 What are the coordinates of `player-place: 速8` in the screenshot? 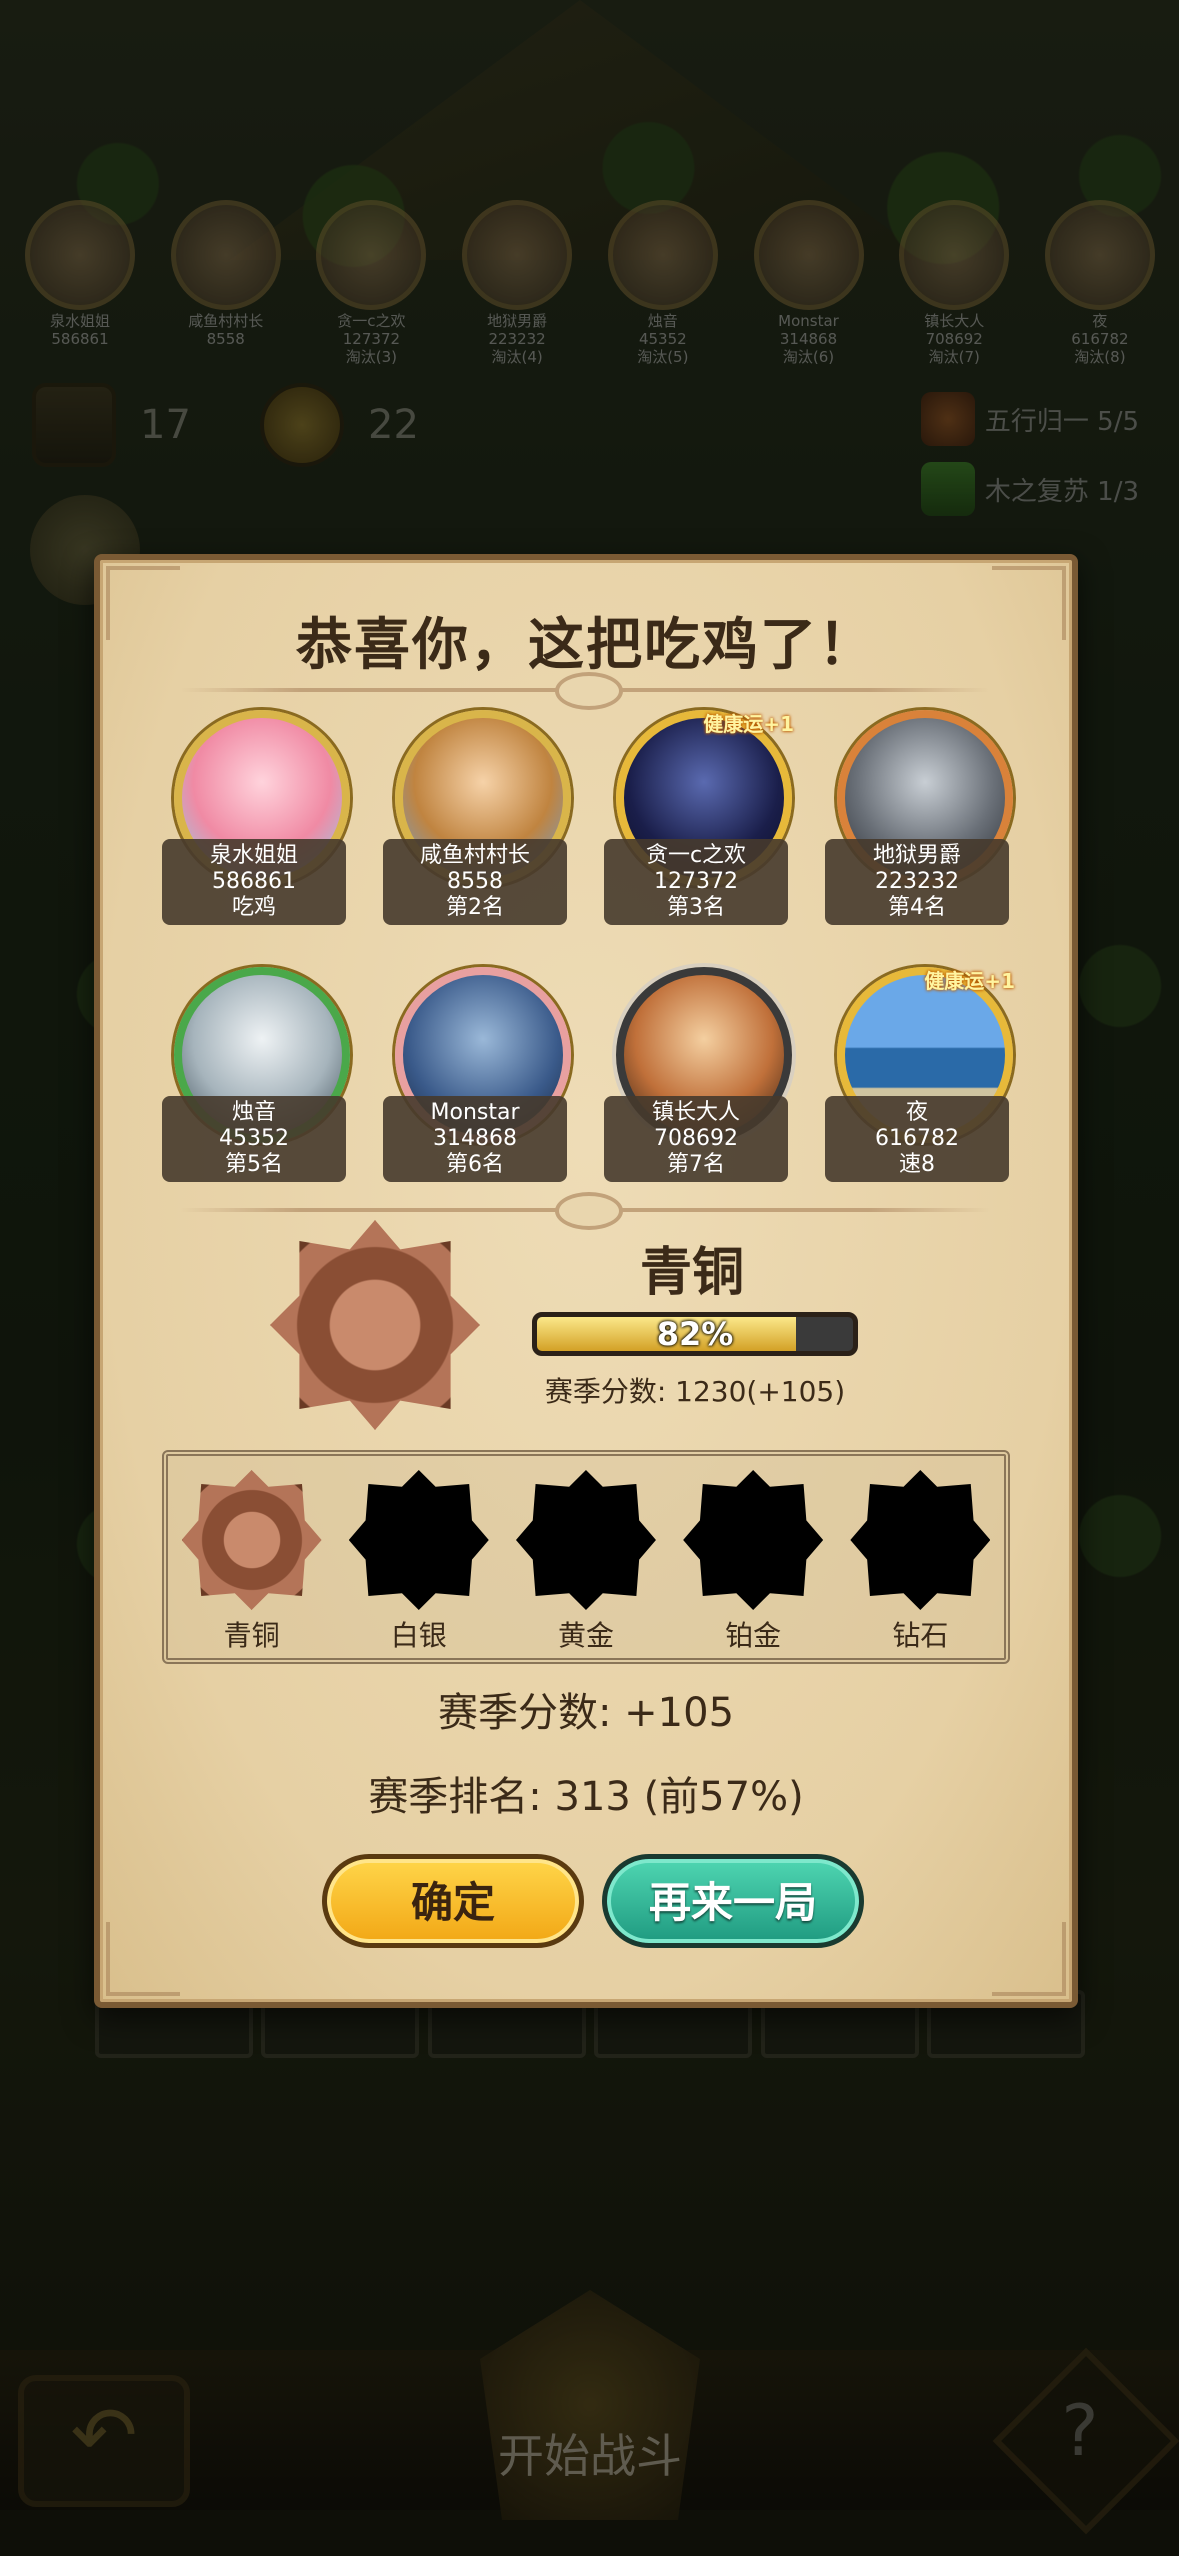 It's located at (917, 1164).